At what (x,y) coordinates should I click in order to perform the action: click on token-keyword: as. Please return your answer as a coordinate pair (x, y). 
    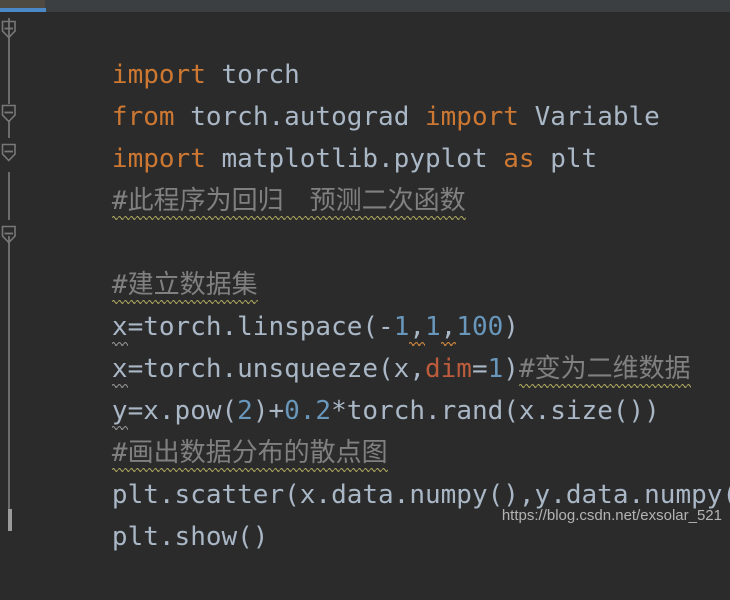
    Looking at the image, I should click on (519, 159).